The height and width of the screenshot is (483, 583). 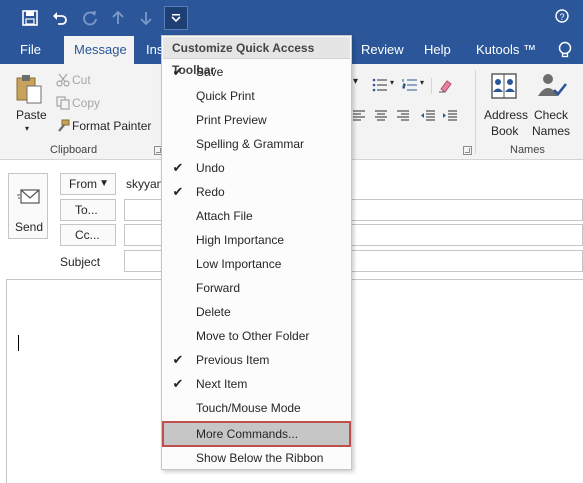 What do you see at coordinates (104, 80) in the screenshot?
I see `cut-button: Cut` at bounding box center [104, 80].